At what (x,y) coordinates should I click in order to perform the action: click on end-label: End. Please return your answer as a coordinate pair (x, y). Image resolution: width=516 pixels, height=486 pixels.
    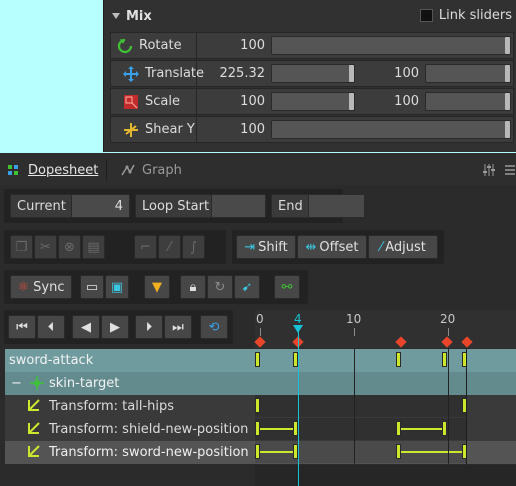
    Looking at the image, I should click on (290, 206).